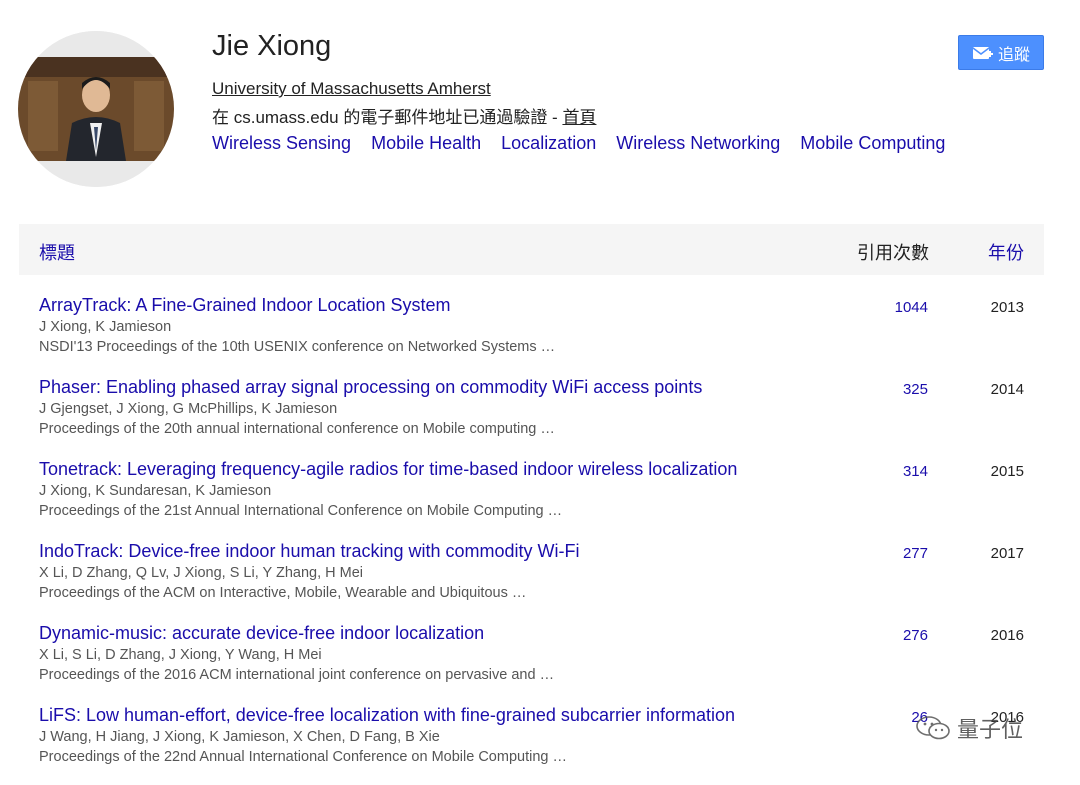  Describe the element at coordinates (155, 491) in the screenshot. I see `publication-authors: J Xiong, K Sundaresan, K Jamieson` at that location.